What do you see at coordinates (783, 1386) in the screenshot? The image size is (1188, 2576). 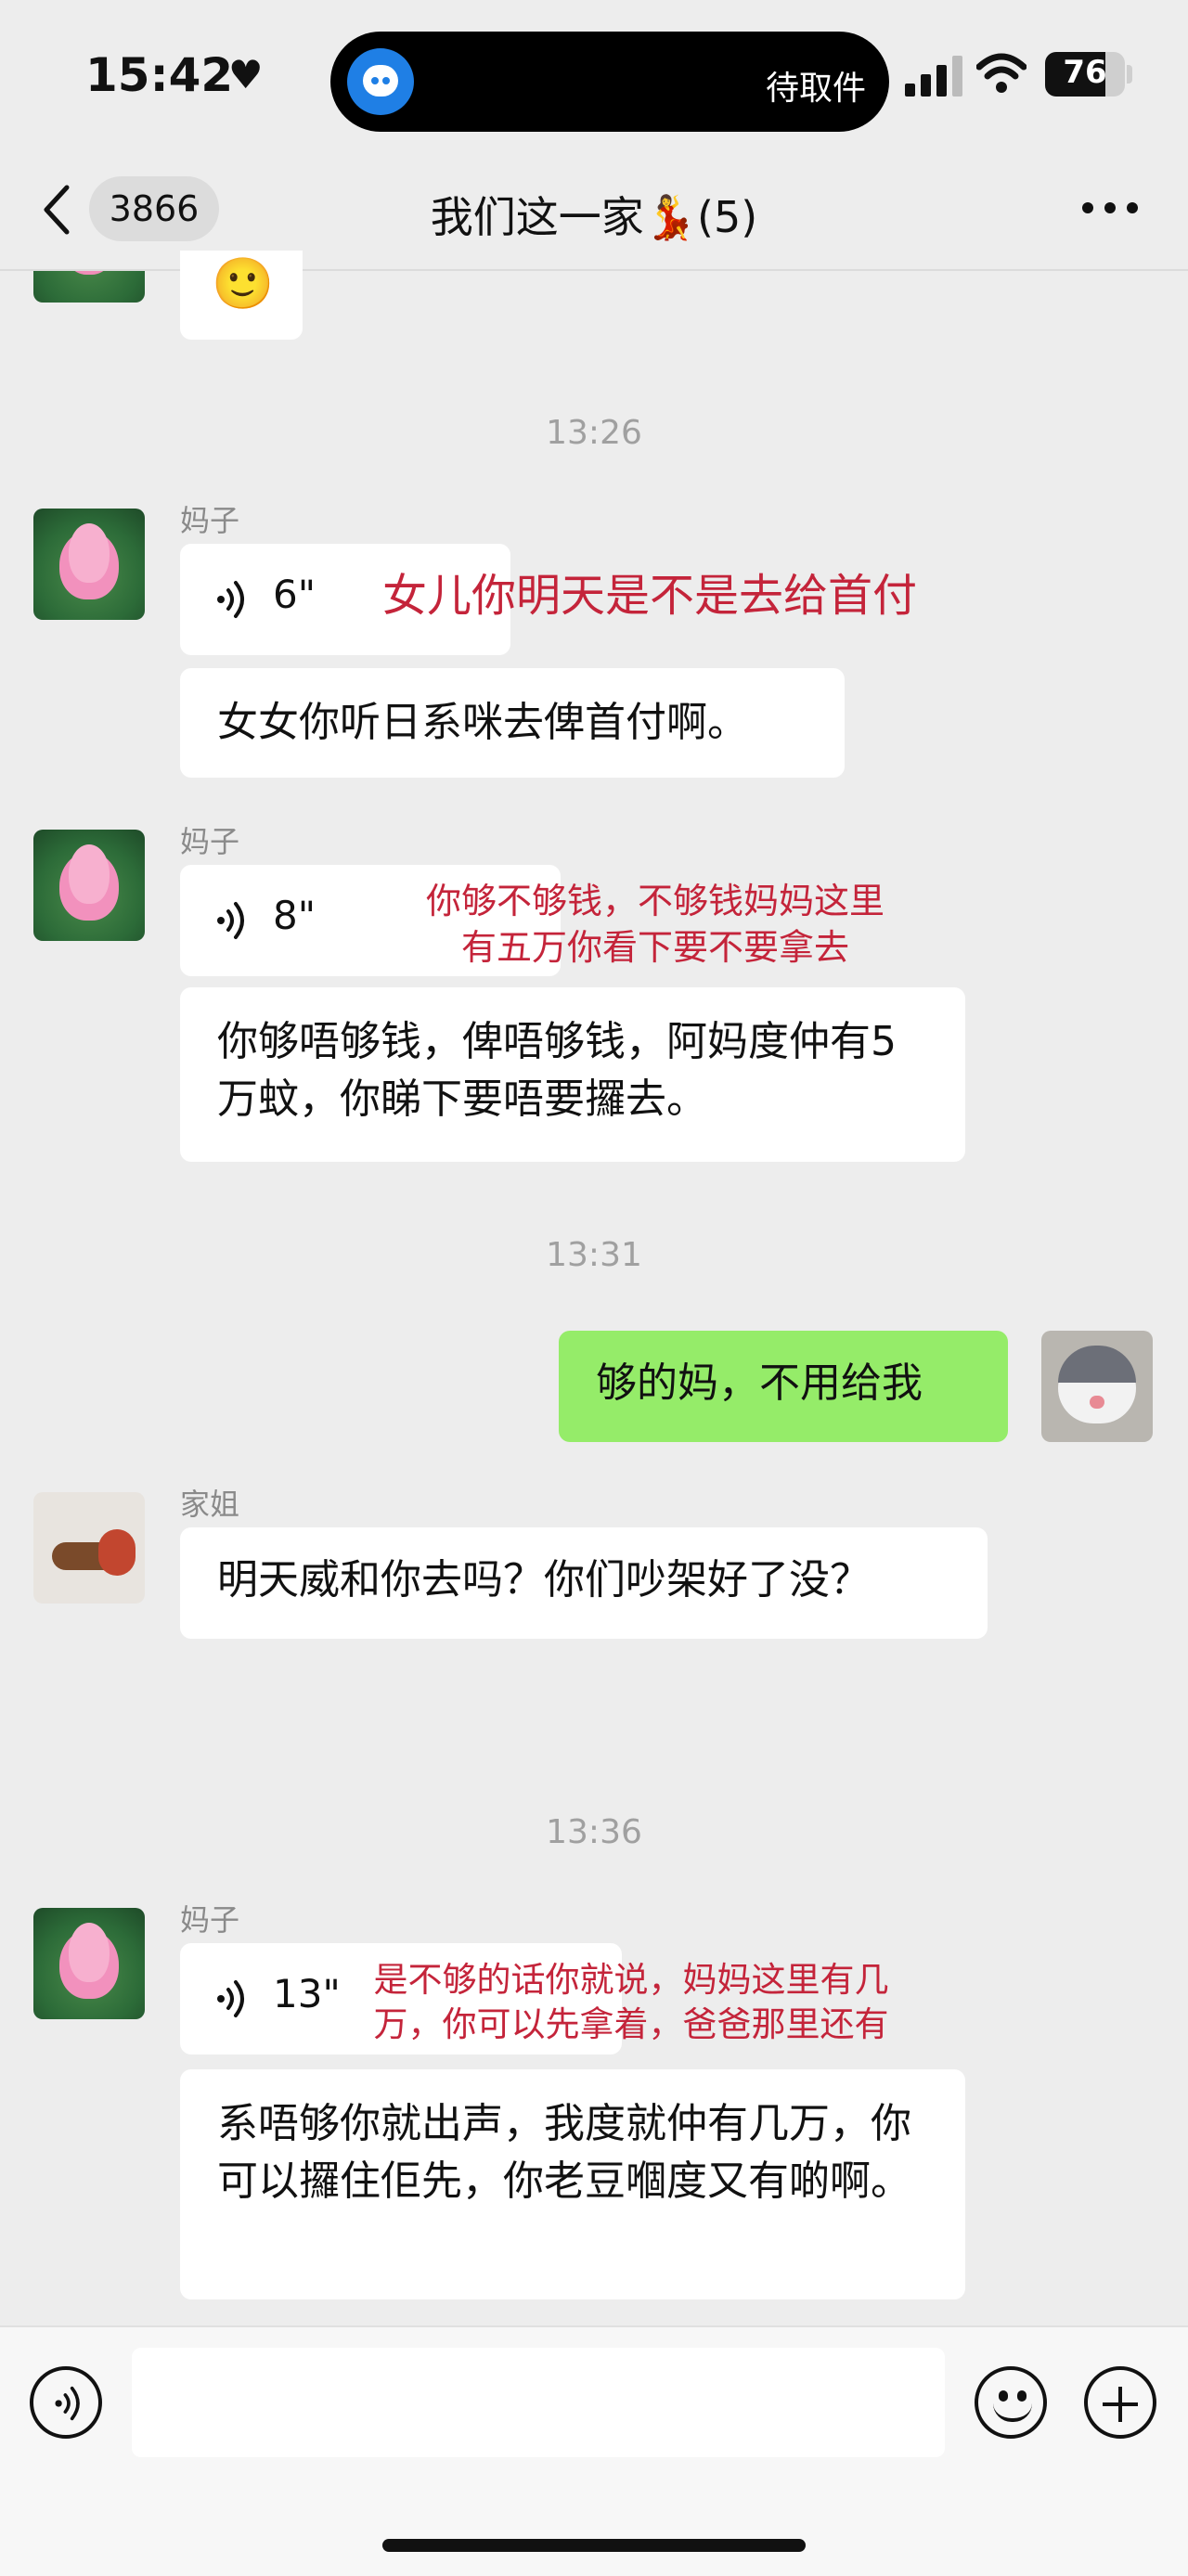 I see `my-message-bubble: 够的妈，不用给我` at bounding box center [783, 1386].